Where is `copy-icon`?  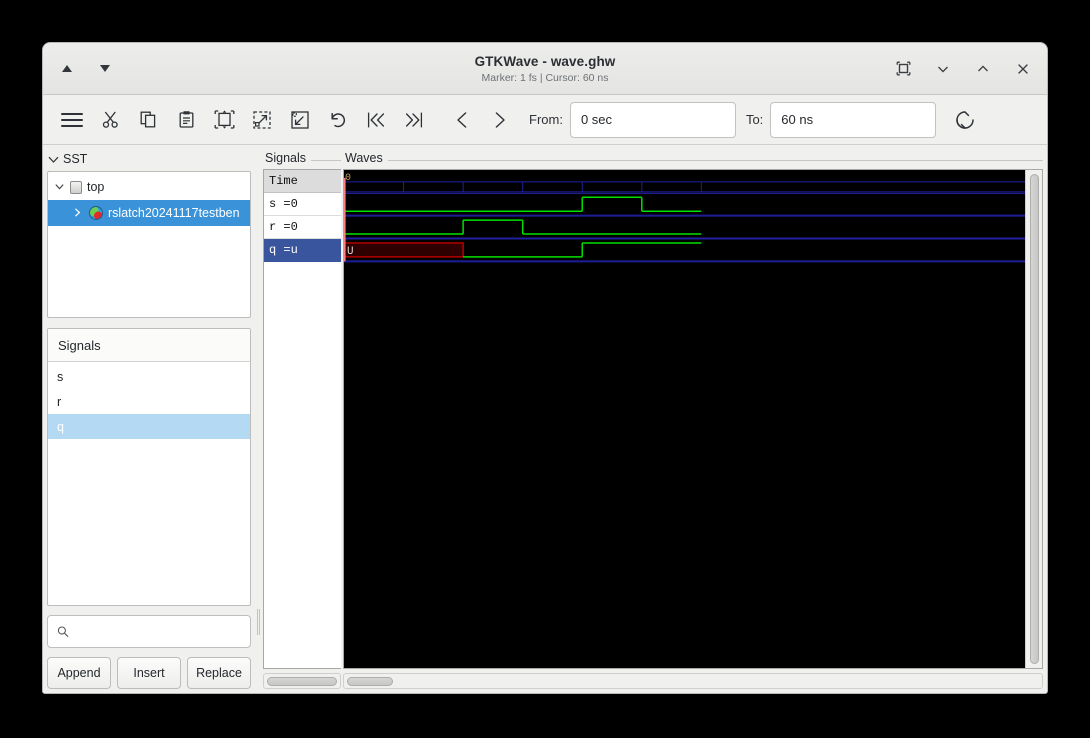
copy-icon is located at coordinates (148, 120).